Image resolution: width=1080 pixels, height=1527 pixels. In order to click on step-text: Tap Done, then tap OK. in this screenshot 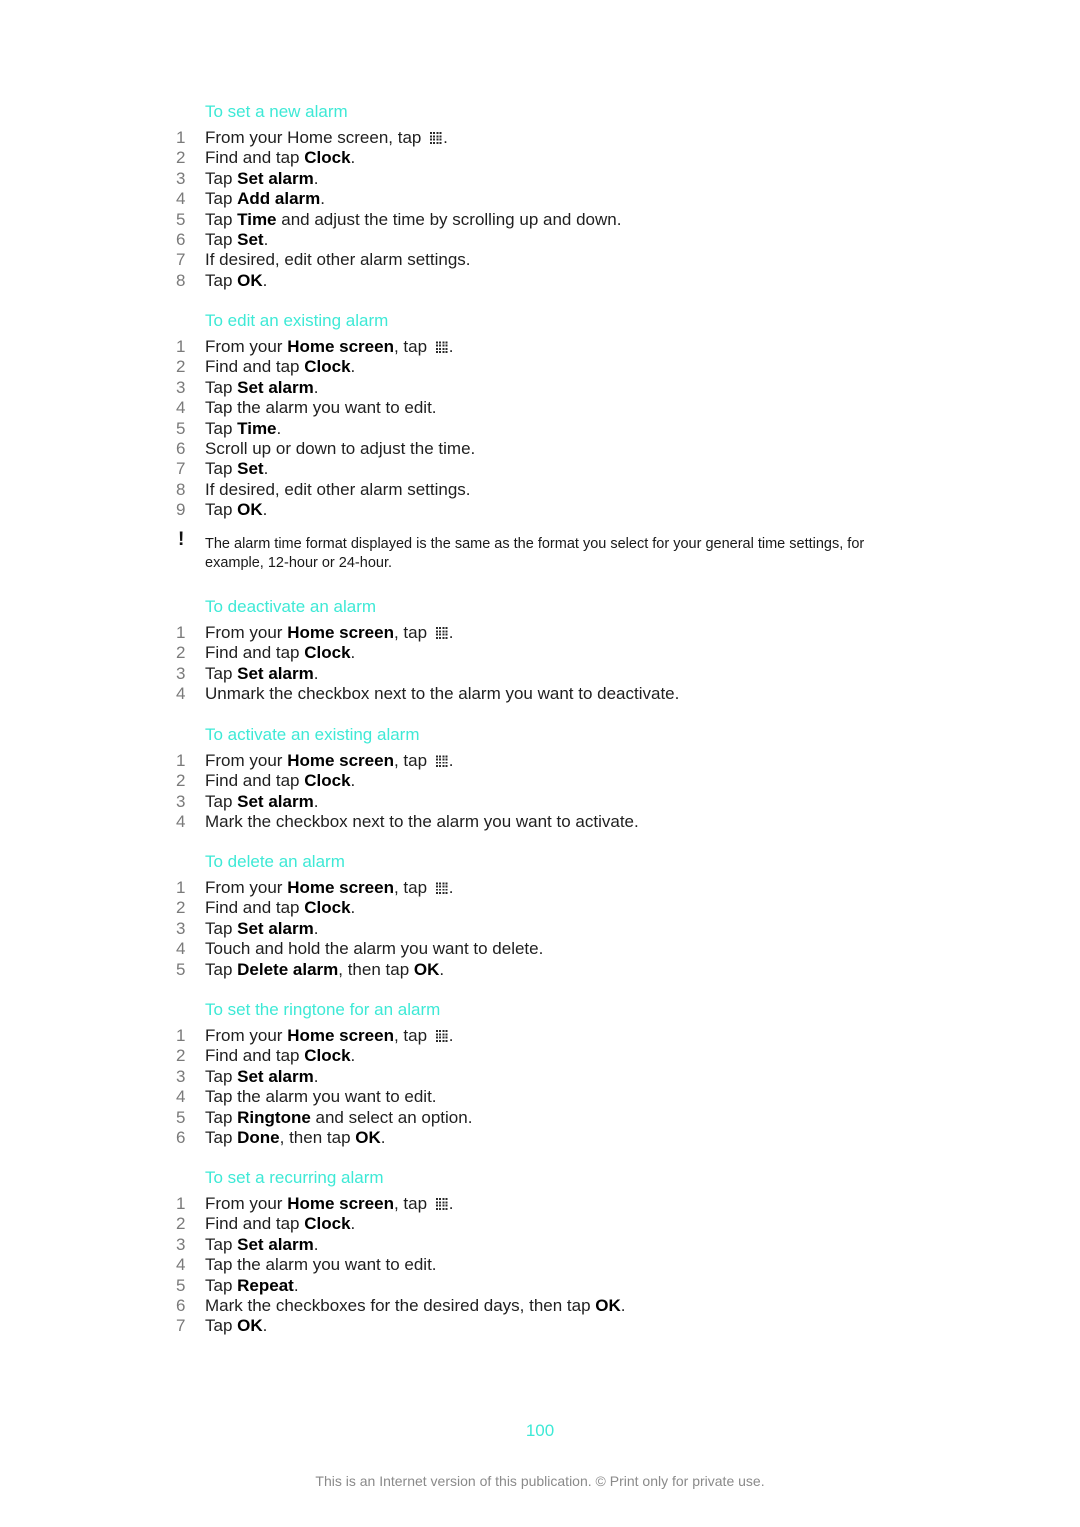, I will do `click(295, 1138)`.